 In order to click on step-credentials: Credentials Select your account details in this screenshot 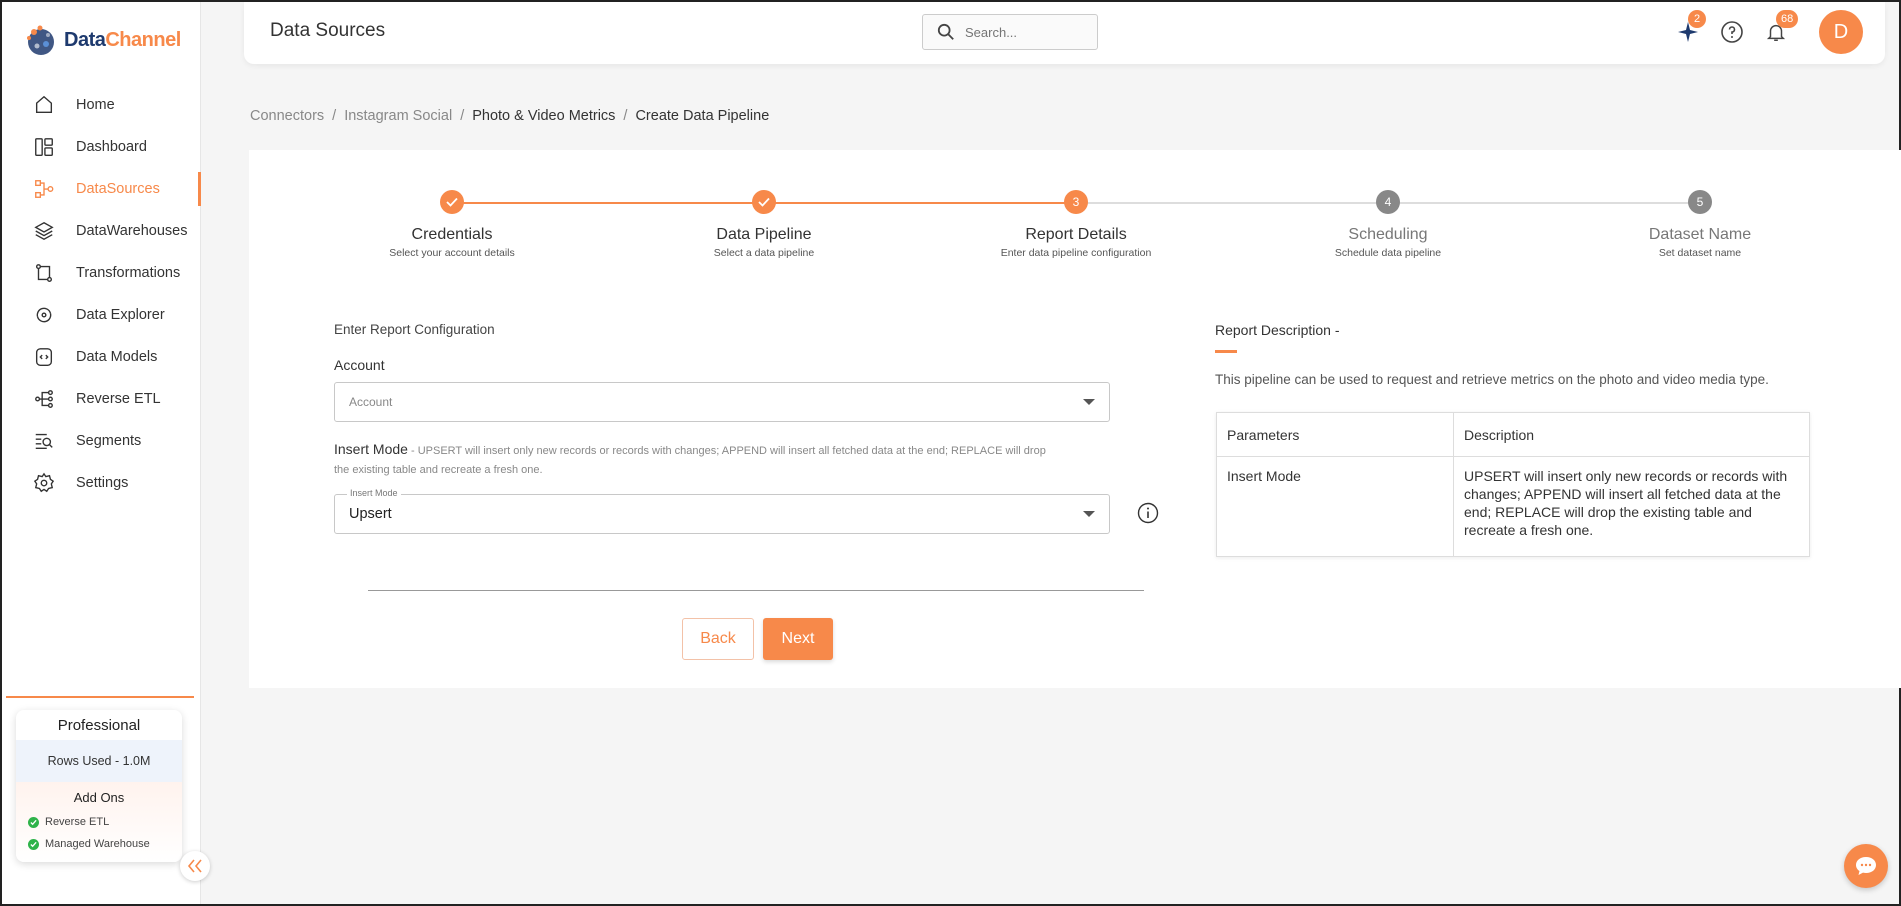, I will do `click(452, 224)`.